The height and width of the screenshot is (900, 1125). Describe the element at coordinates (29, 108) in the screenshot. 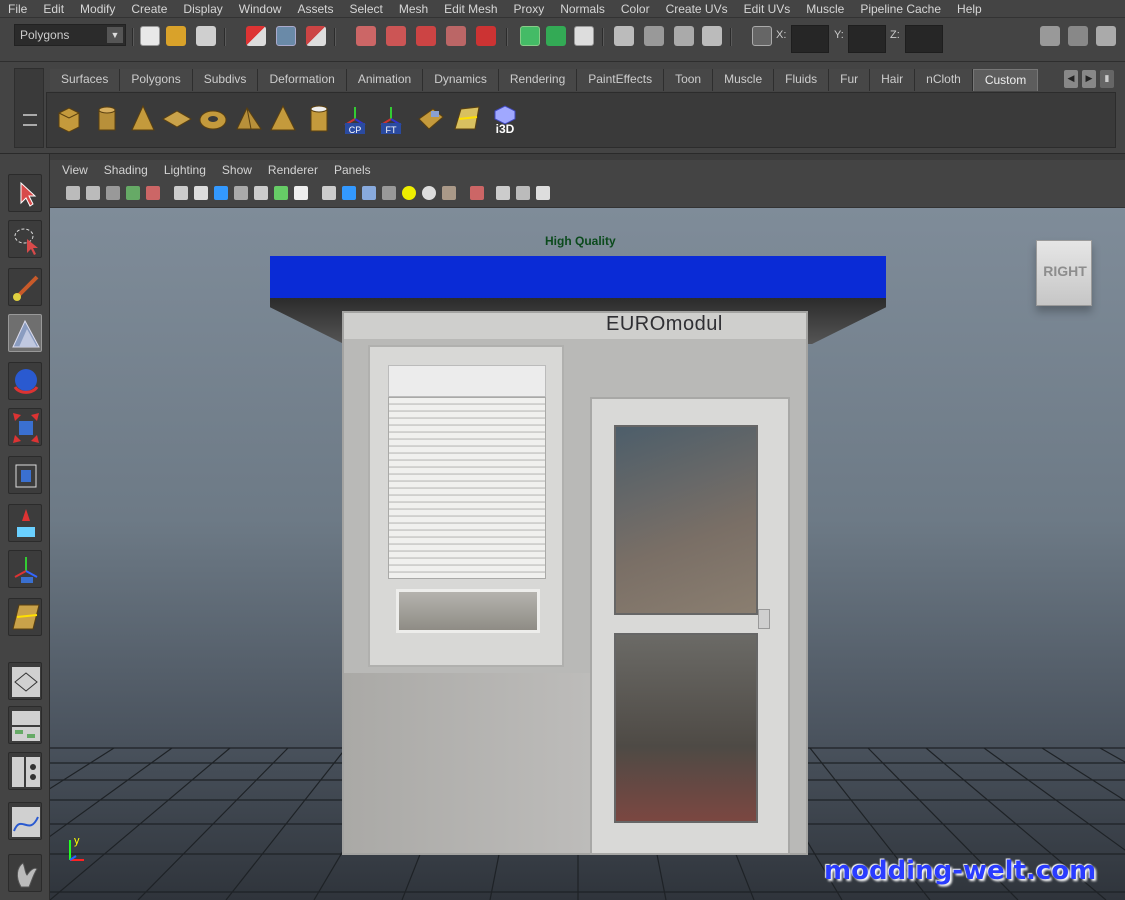

I see `shelf-menu-handle` at that location.